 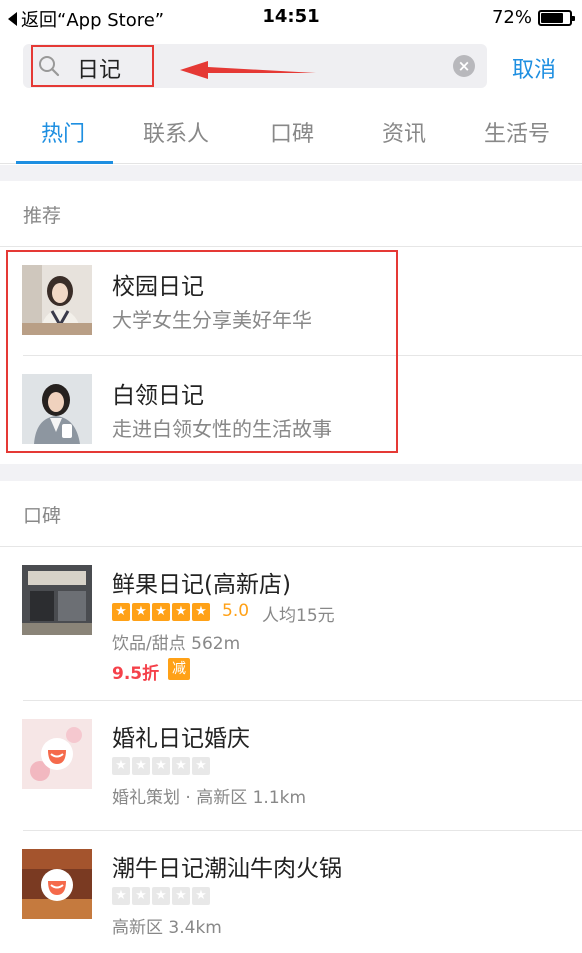 What do you see at coordinates (136, 674) in the screenshot?
I see `discount-label: 9.5折` at bounding box center [136, 674].